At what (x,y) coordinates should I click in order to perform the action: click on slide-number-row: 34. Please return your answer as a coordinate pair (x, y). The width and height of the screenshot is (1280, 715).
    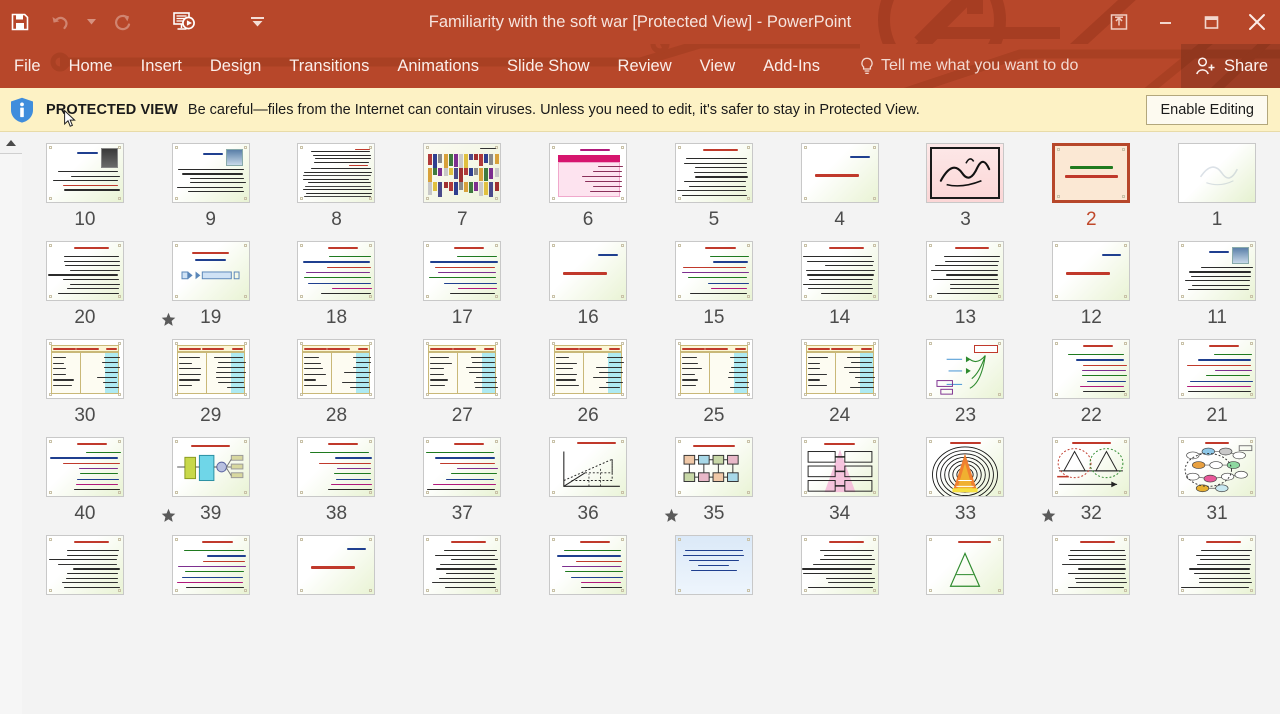
    Looking at the image, I should click on (840, 511).